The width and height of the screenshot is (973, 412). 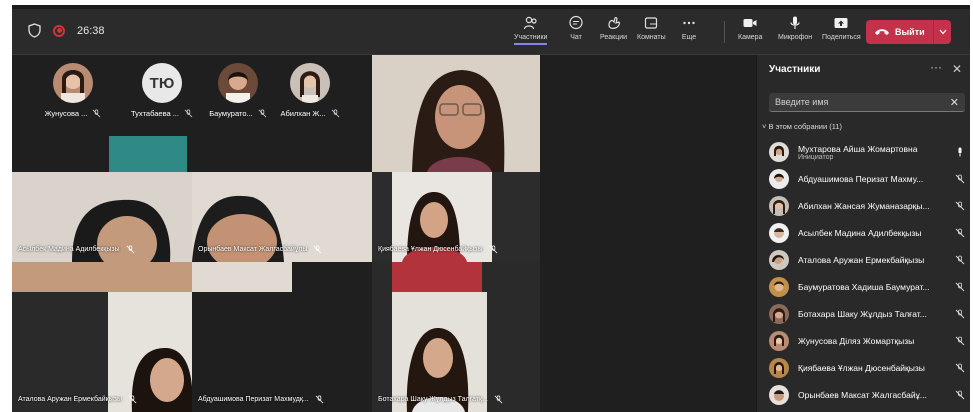 What do you see at coordinates (860, 233) in the screenshot?
I see `participant-name: Асылбек Мадина Адилбекқызы` at bounding box center [860, 233].